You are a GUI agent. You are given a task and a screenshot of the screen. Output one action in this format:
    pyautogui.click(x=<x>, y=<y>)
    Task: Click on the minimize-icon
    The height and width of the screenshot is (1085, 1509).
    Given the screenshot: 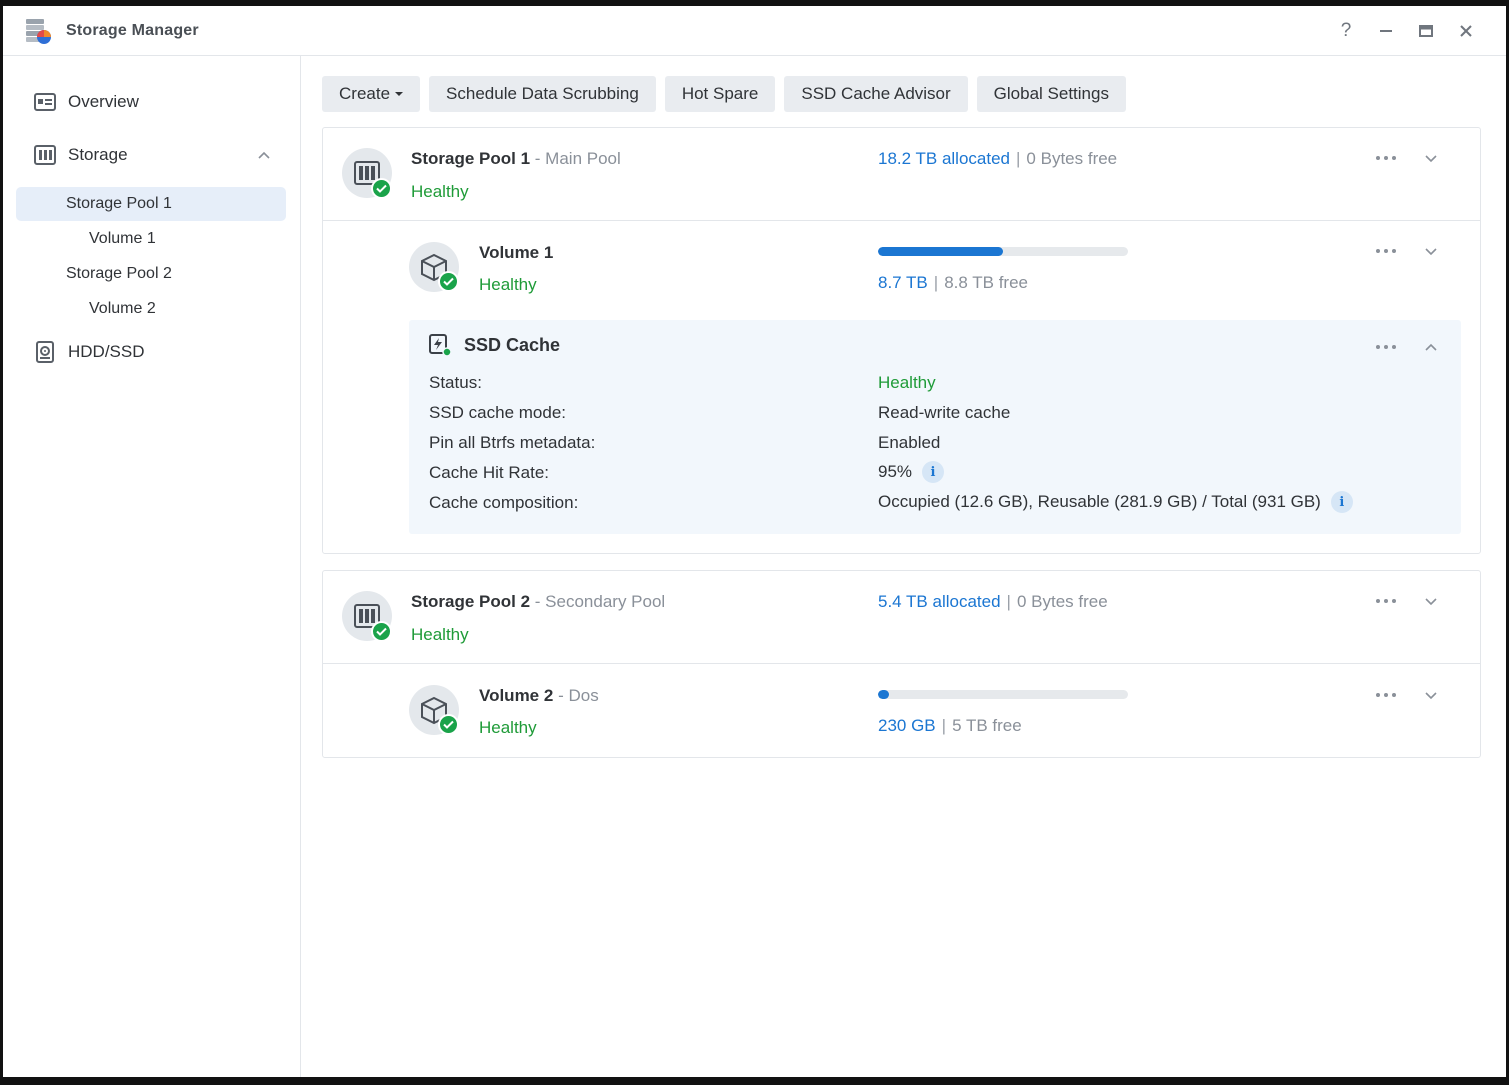 What is the action you would take?
    pyautogui.click(x=1386, y=31)
    